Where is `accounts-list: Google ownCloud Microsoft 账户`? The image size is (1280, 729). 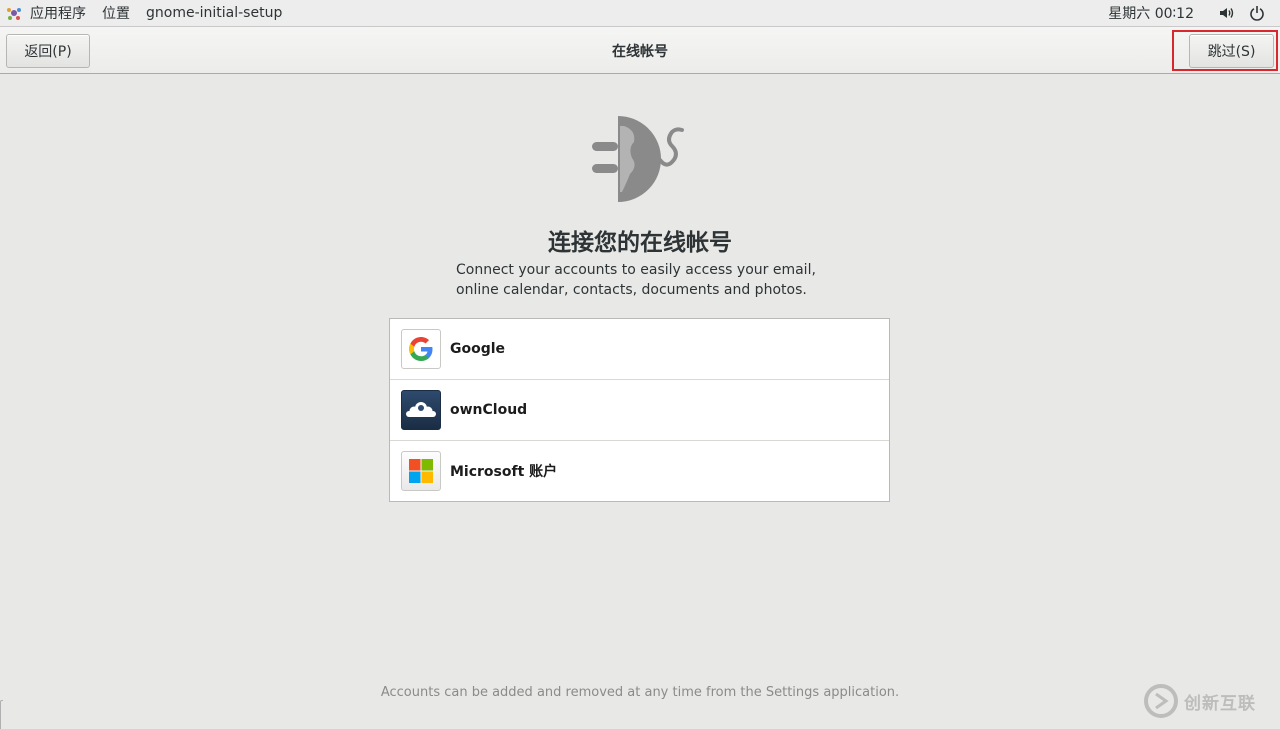 accounts-list: Google ownCloud Microsoft 账户 is located at coordinates (639, 410).